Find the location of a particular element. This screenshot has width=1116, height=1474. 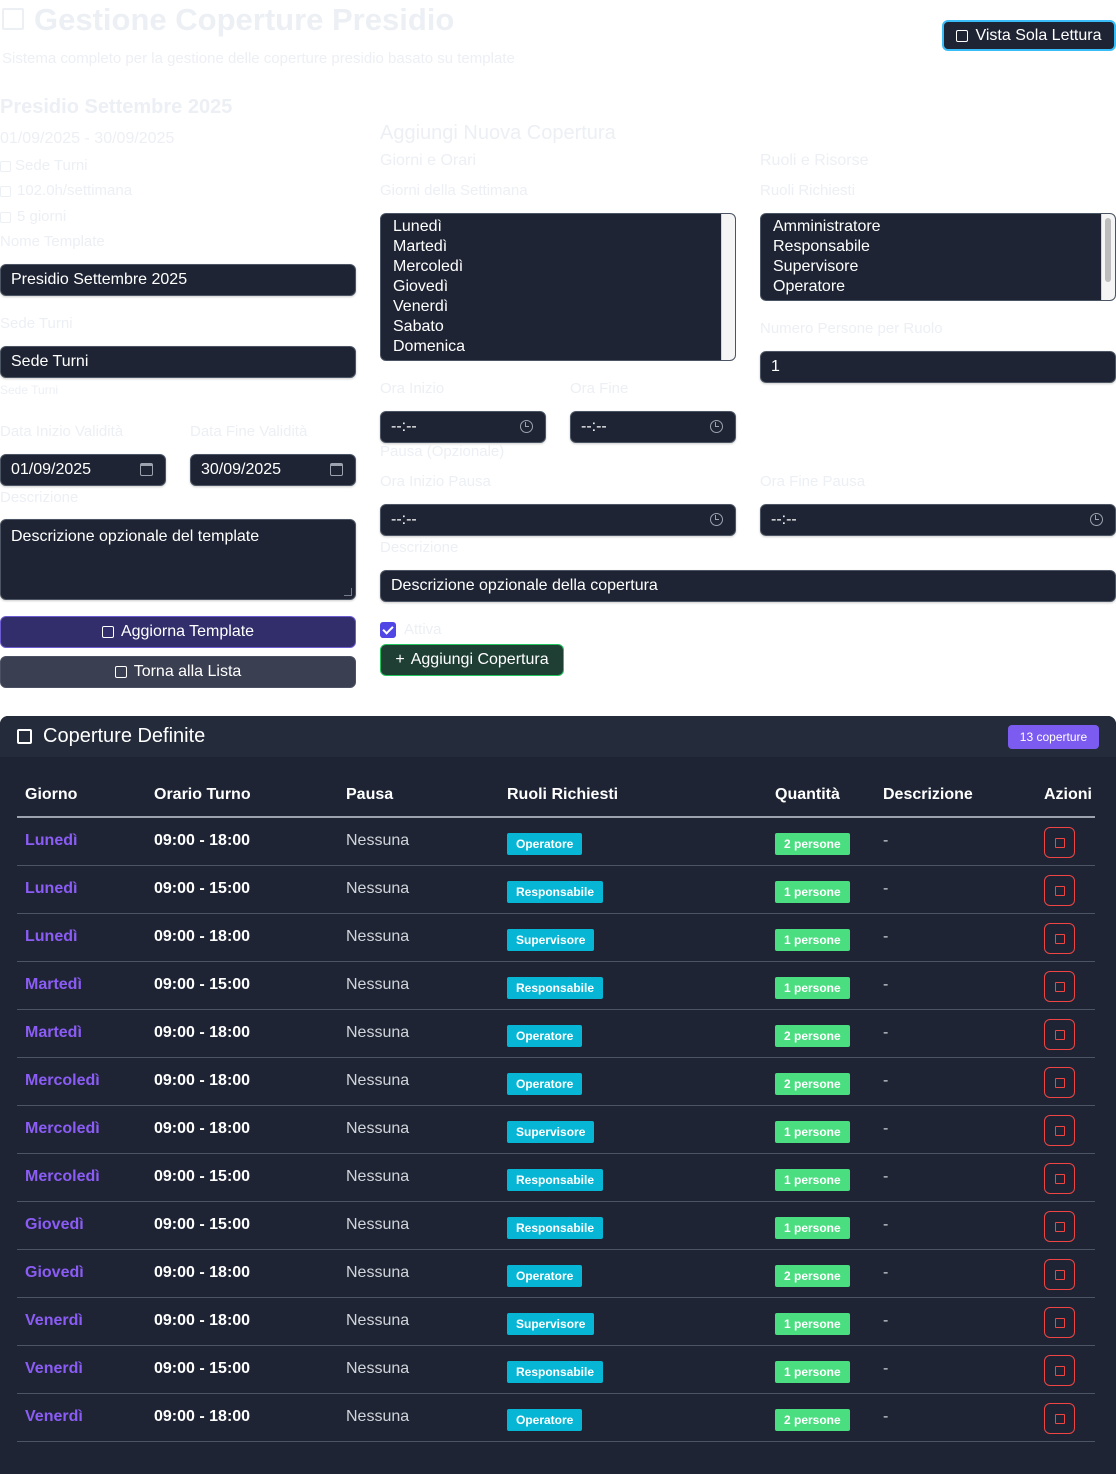

coverages-title: Coperture Definite is located at coordinates (111, 736).